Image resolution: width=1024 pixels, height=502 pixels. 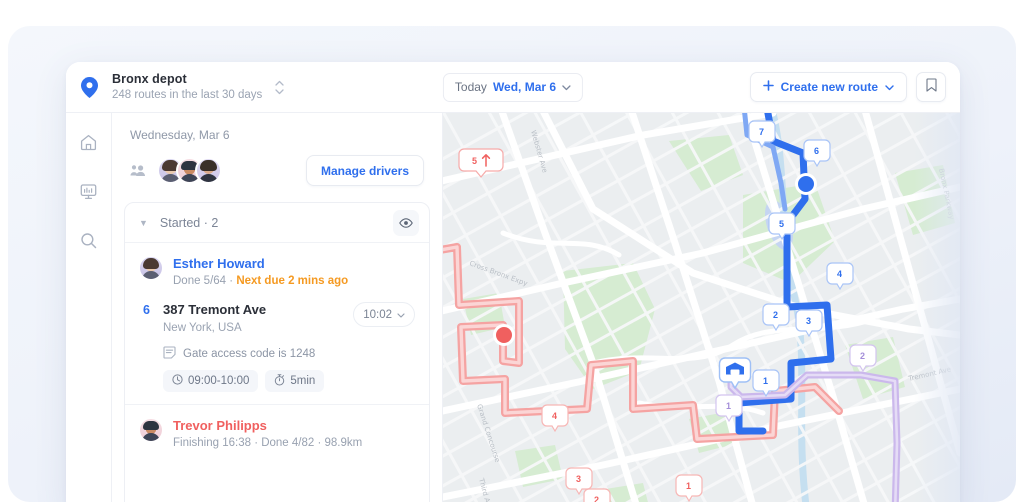 I want to click on svg-text: 6, so click(x=816, y=151).